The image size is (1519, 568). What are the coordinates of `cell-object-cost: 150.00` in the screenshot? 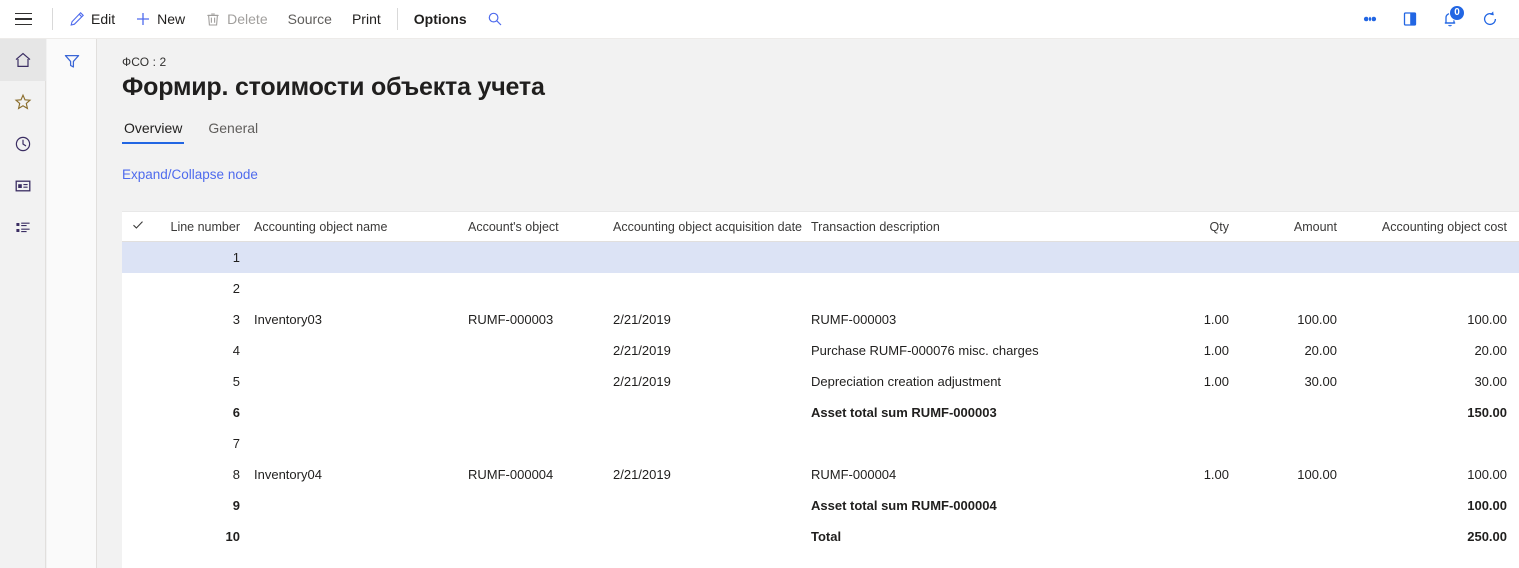 It's located at (1428, 412).